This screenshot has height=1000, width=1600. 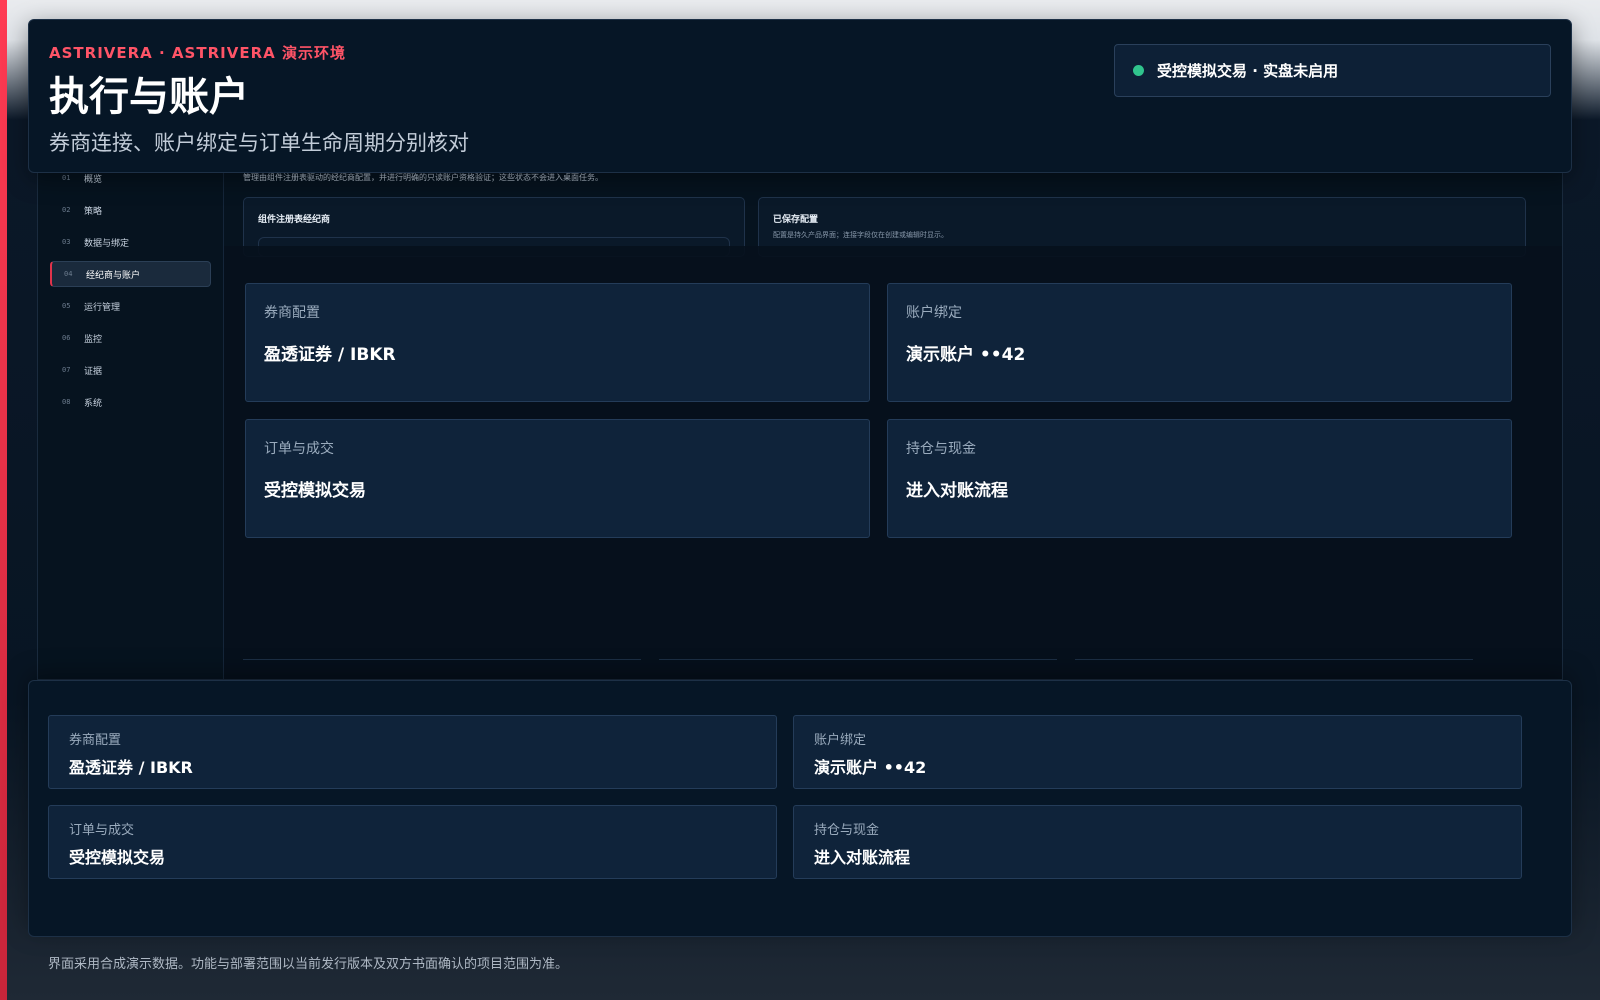 I want to click on sidebar-item-data-binding: 03 数据与绑定, so click(x=130, y=242).